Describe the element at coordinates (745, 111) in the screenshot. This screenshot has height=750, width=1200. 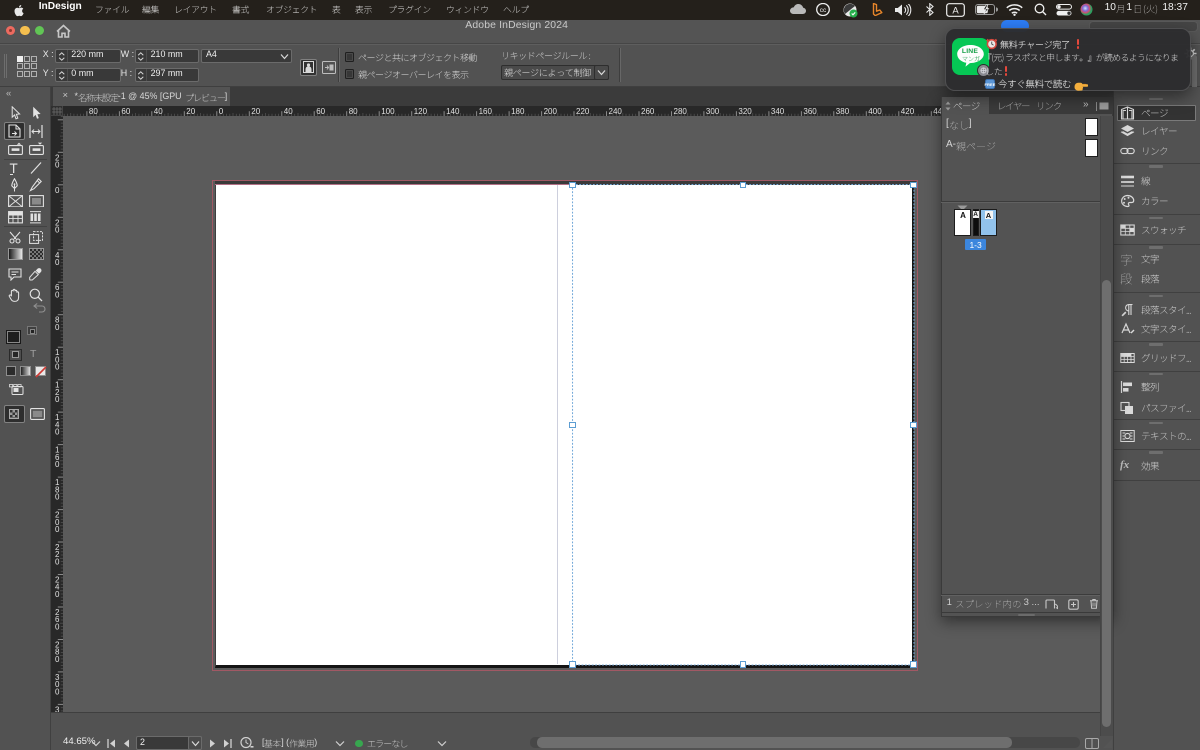
I see `svg-text: 320` at that location.